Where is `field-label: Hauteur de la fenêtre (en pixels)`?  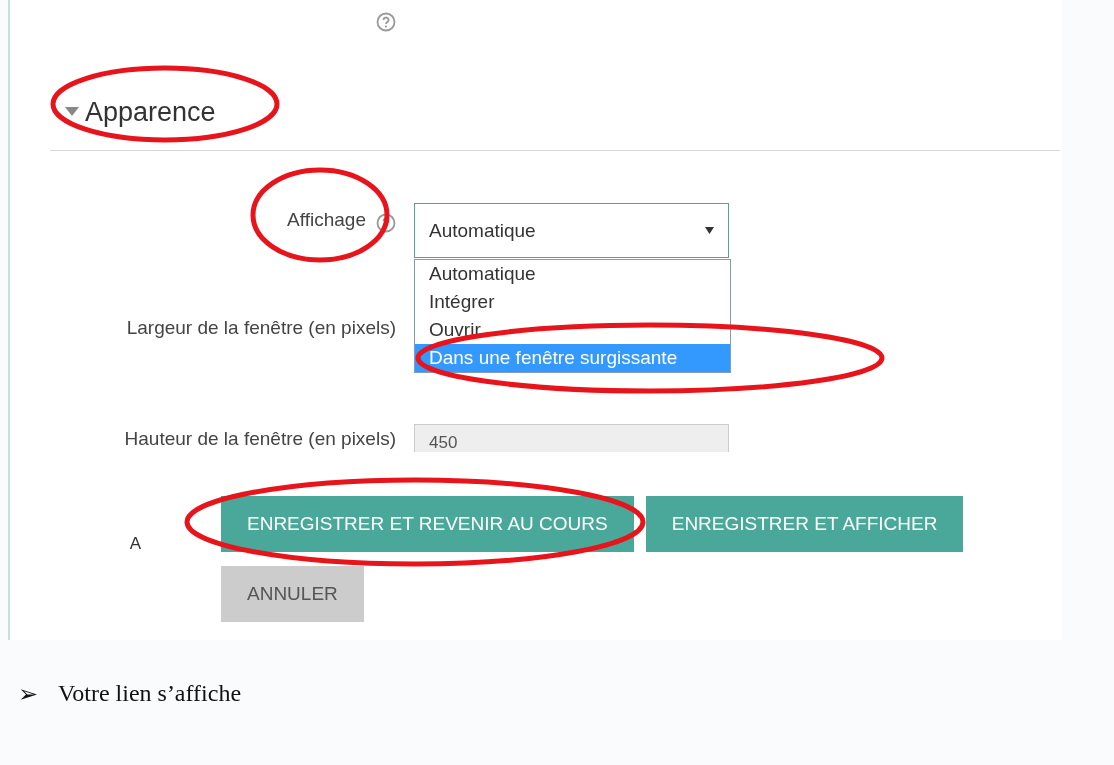
field-label: Hauteur de la fenêtre (en pixels) is located at coordinates (260, 439).